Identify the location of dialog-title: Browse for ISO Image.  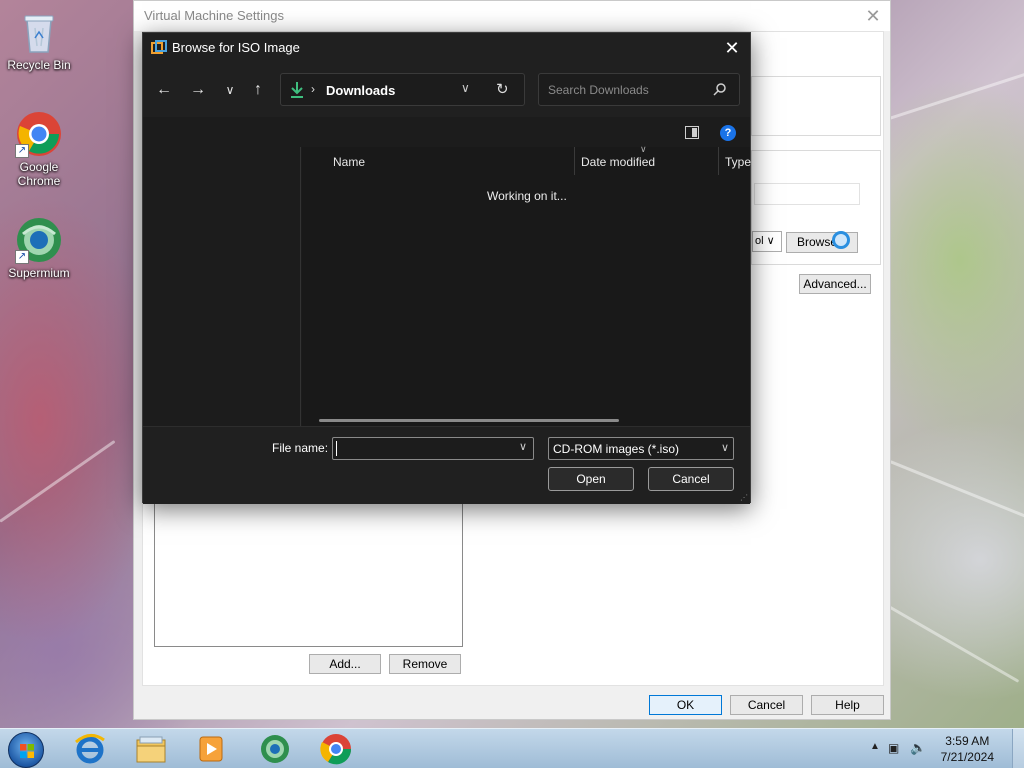
(236, 47).